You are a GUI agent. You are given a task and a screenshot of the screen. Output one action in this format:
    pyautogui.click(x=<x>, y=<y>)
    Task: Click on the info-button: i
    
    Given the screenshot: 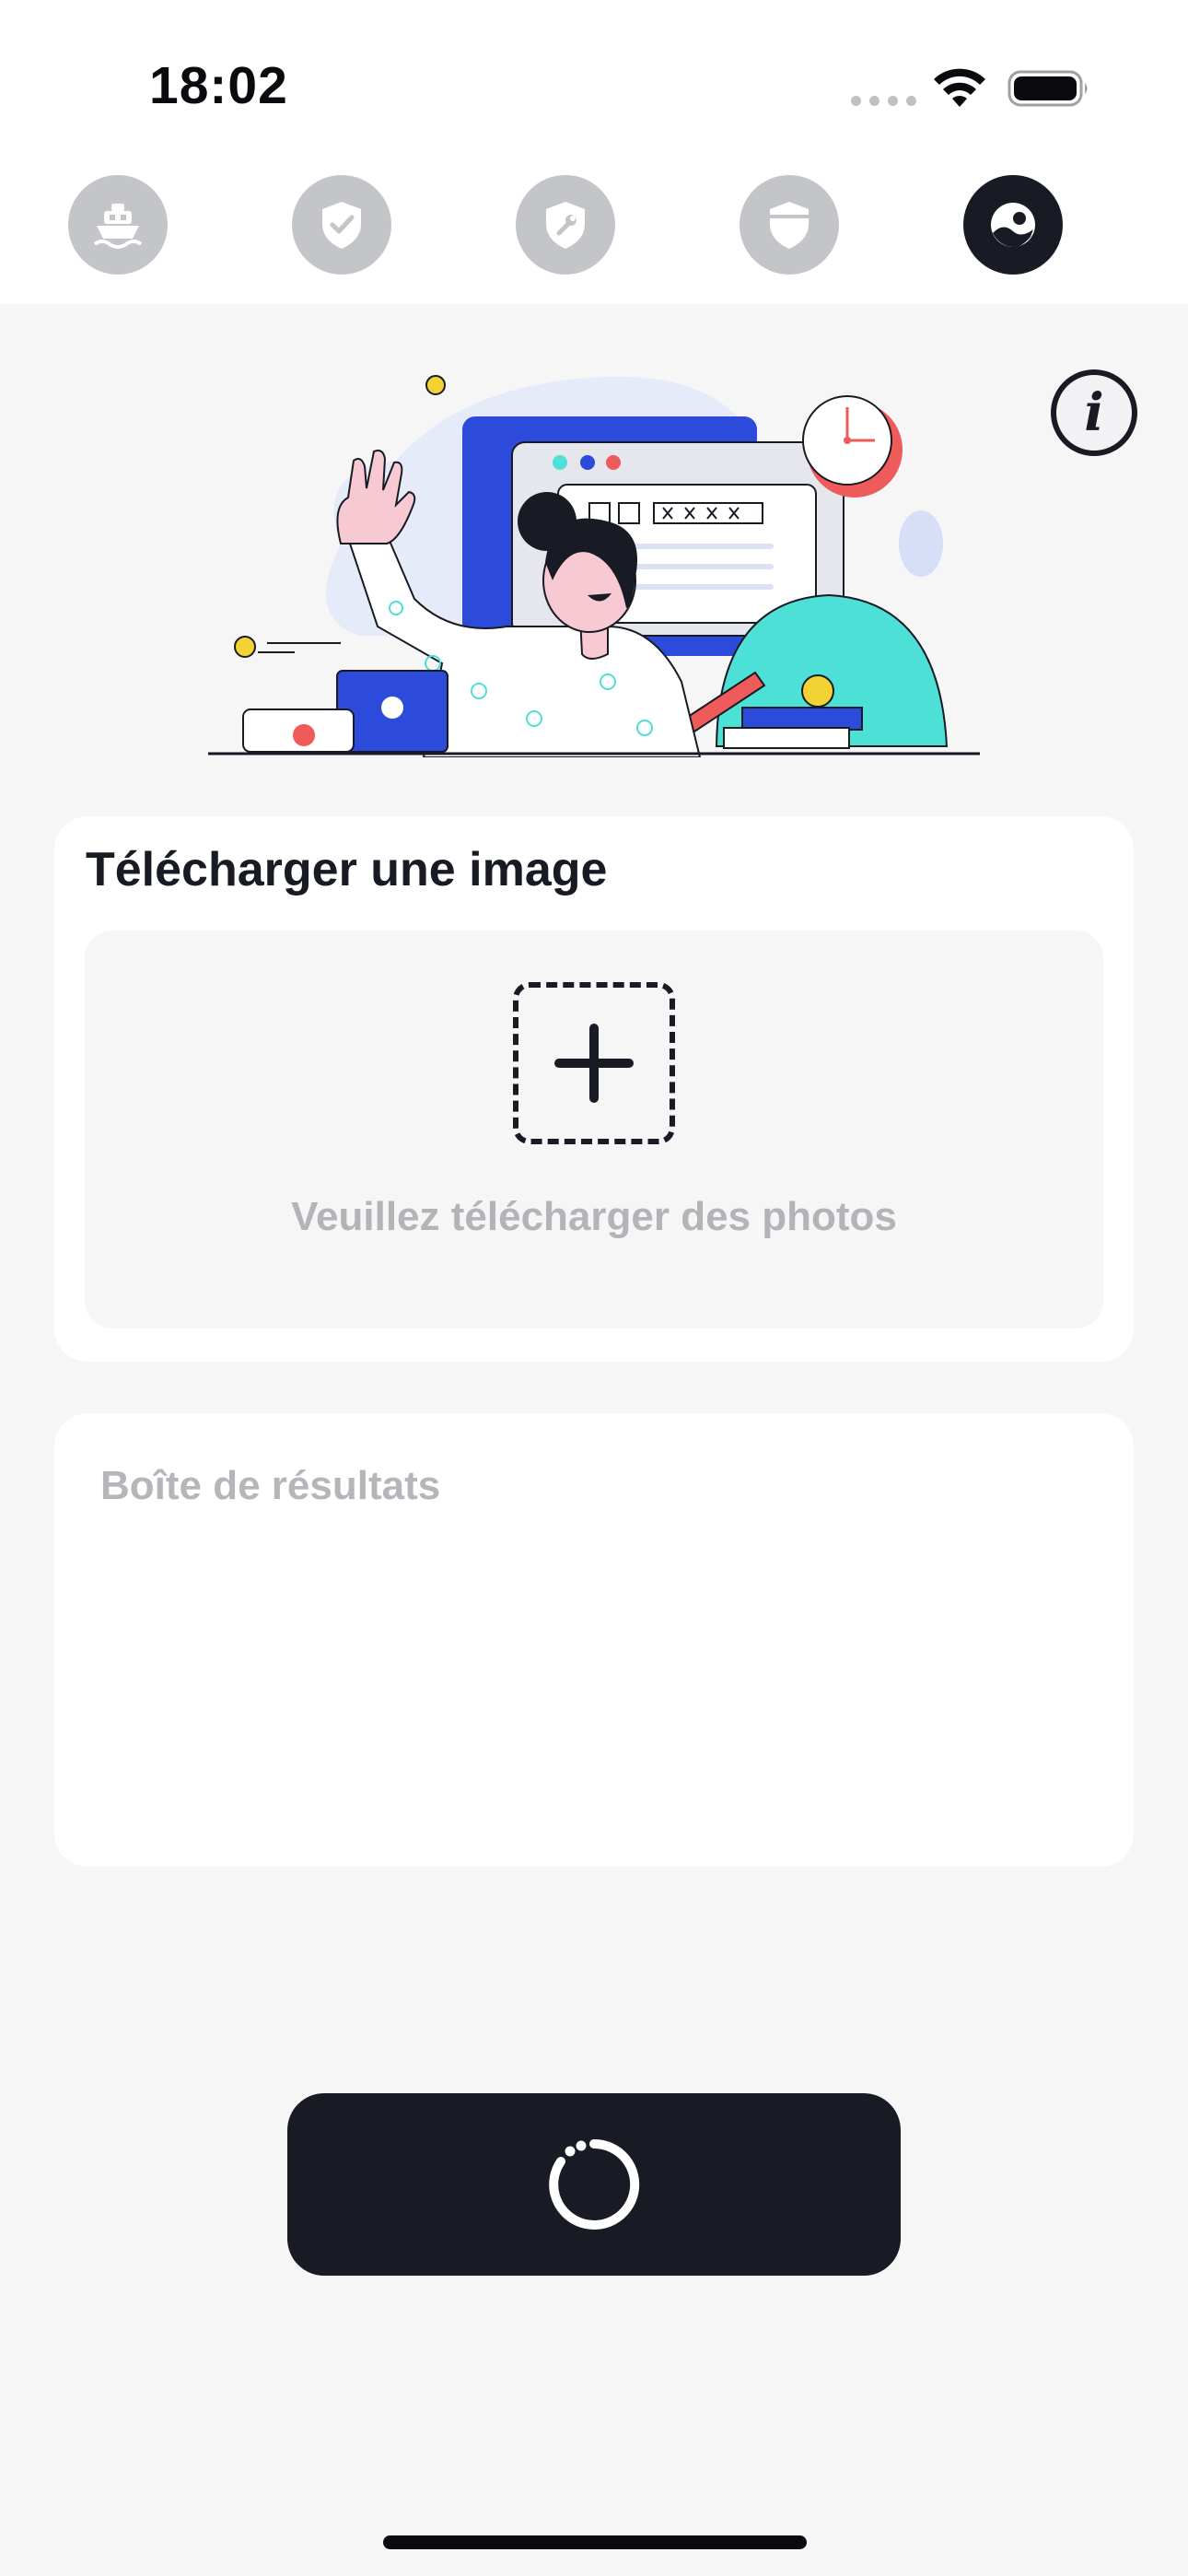 What is the action you would take?
    pyautogui.click(x=1094, y=412)
    